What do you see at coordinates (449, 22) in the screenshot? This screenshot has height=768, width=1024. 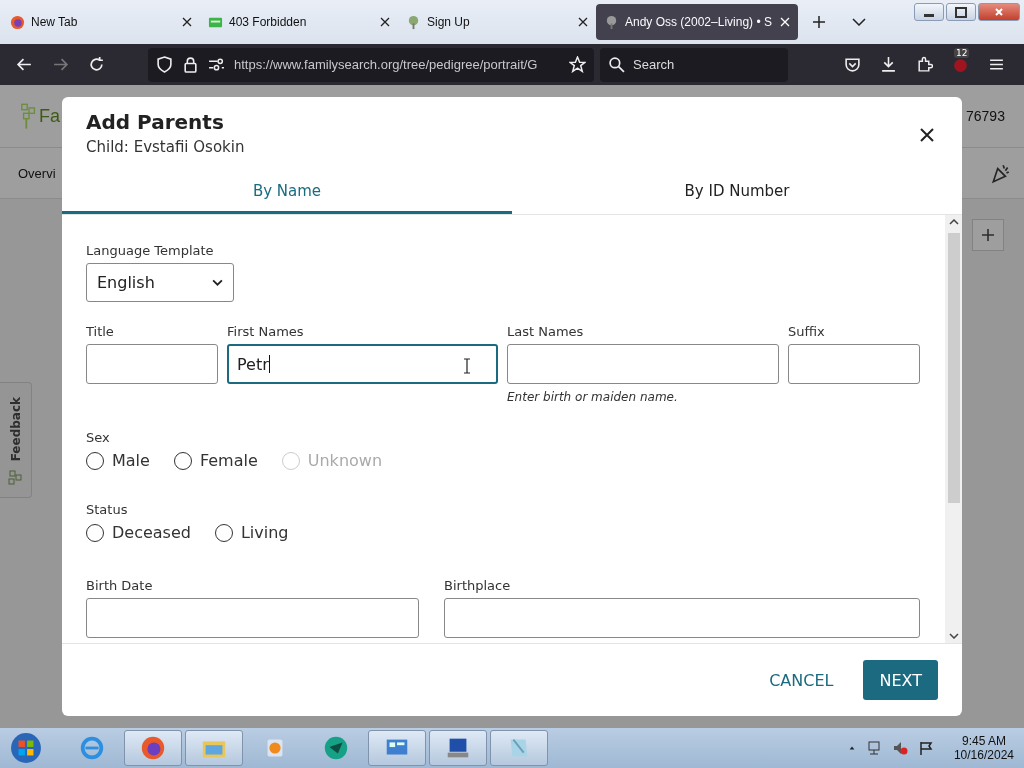 I see `tab-title: Sign Up` at bounding box center [449, 22].